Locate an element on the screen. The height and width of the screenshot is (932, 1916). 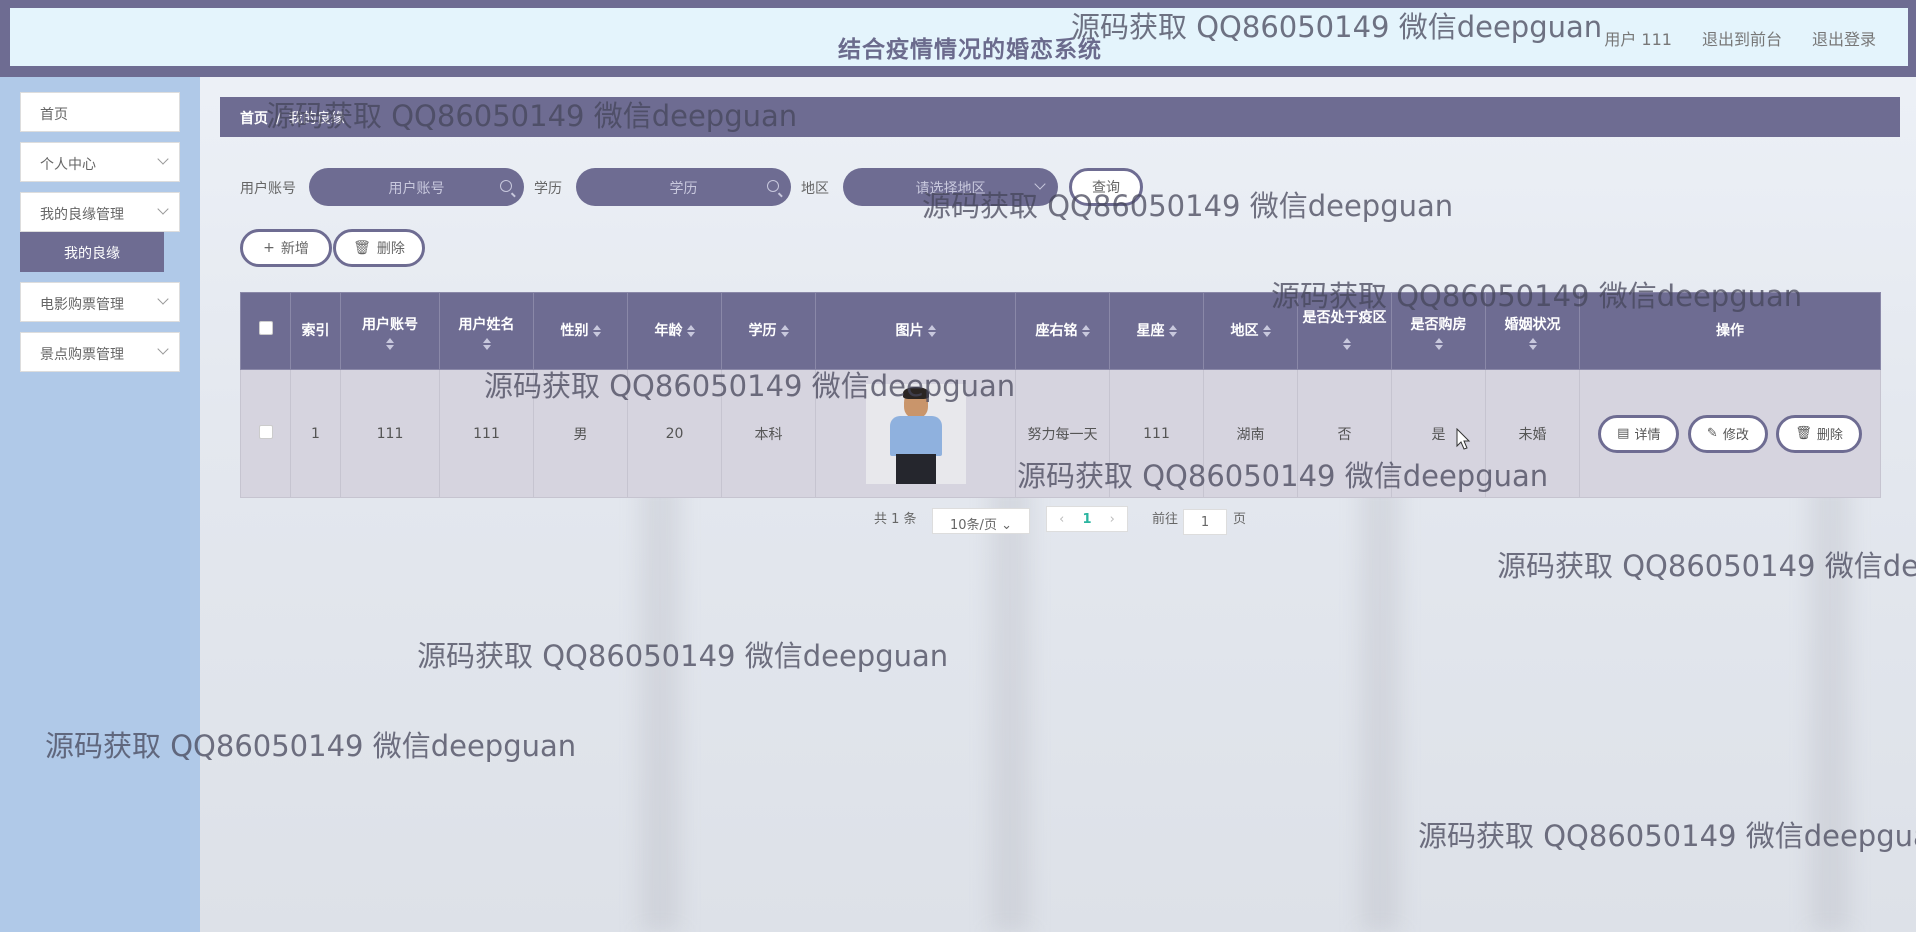
sidebar-item-label: 景点购票管理 is located at coordinates (82, 355).